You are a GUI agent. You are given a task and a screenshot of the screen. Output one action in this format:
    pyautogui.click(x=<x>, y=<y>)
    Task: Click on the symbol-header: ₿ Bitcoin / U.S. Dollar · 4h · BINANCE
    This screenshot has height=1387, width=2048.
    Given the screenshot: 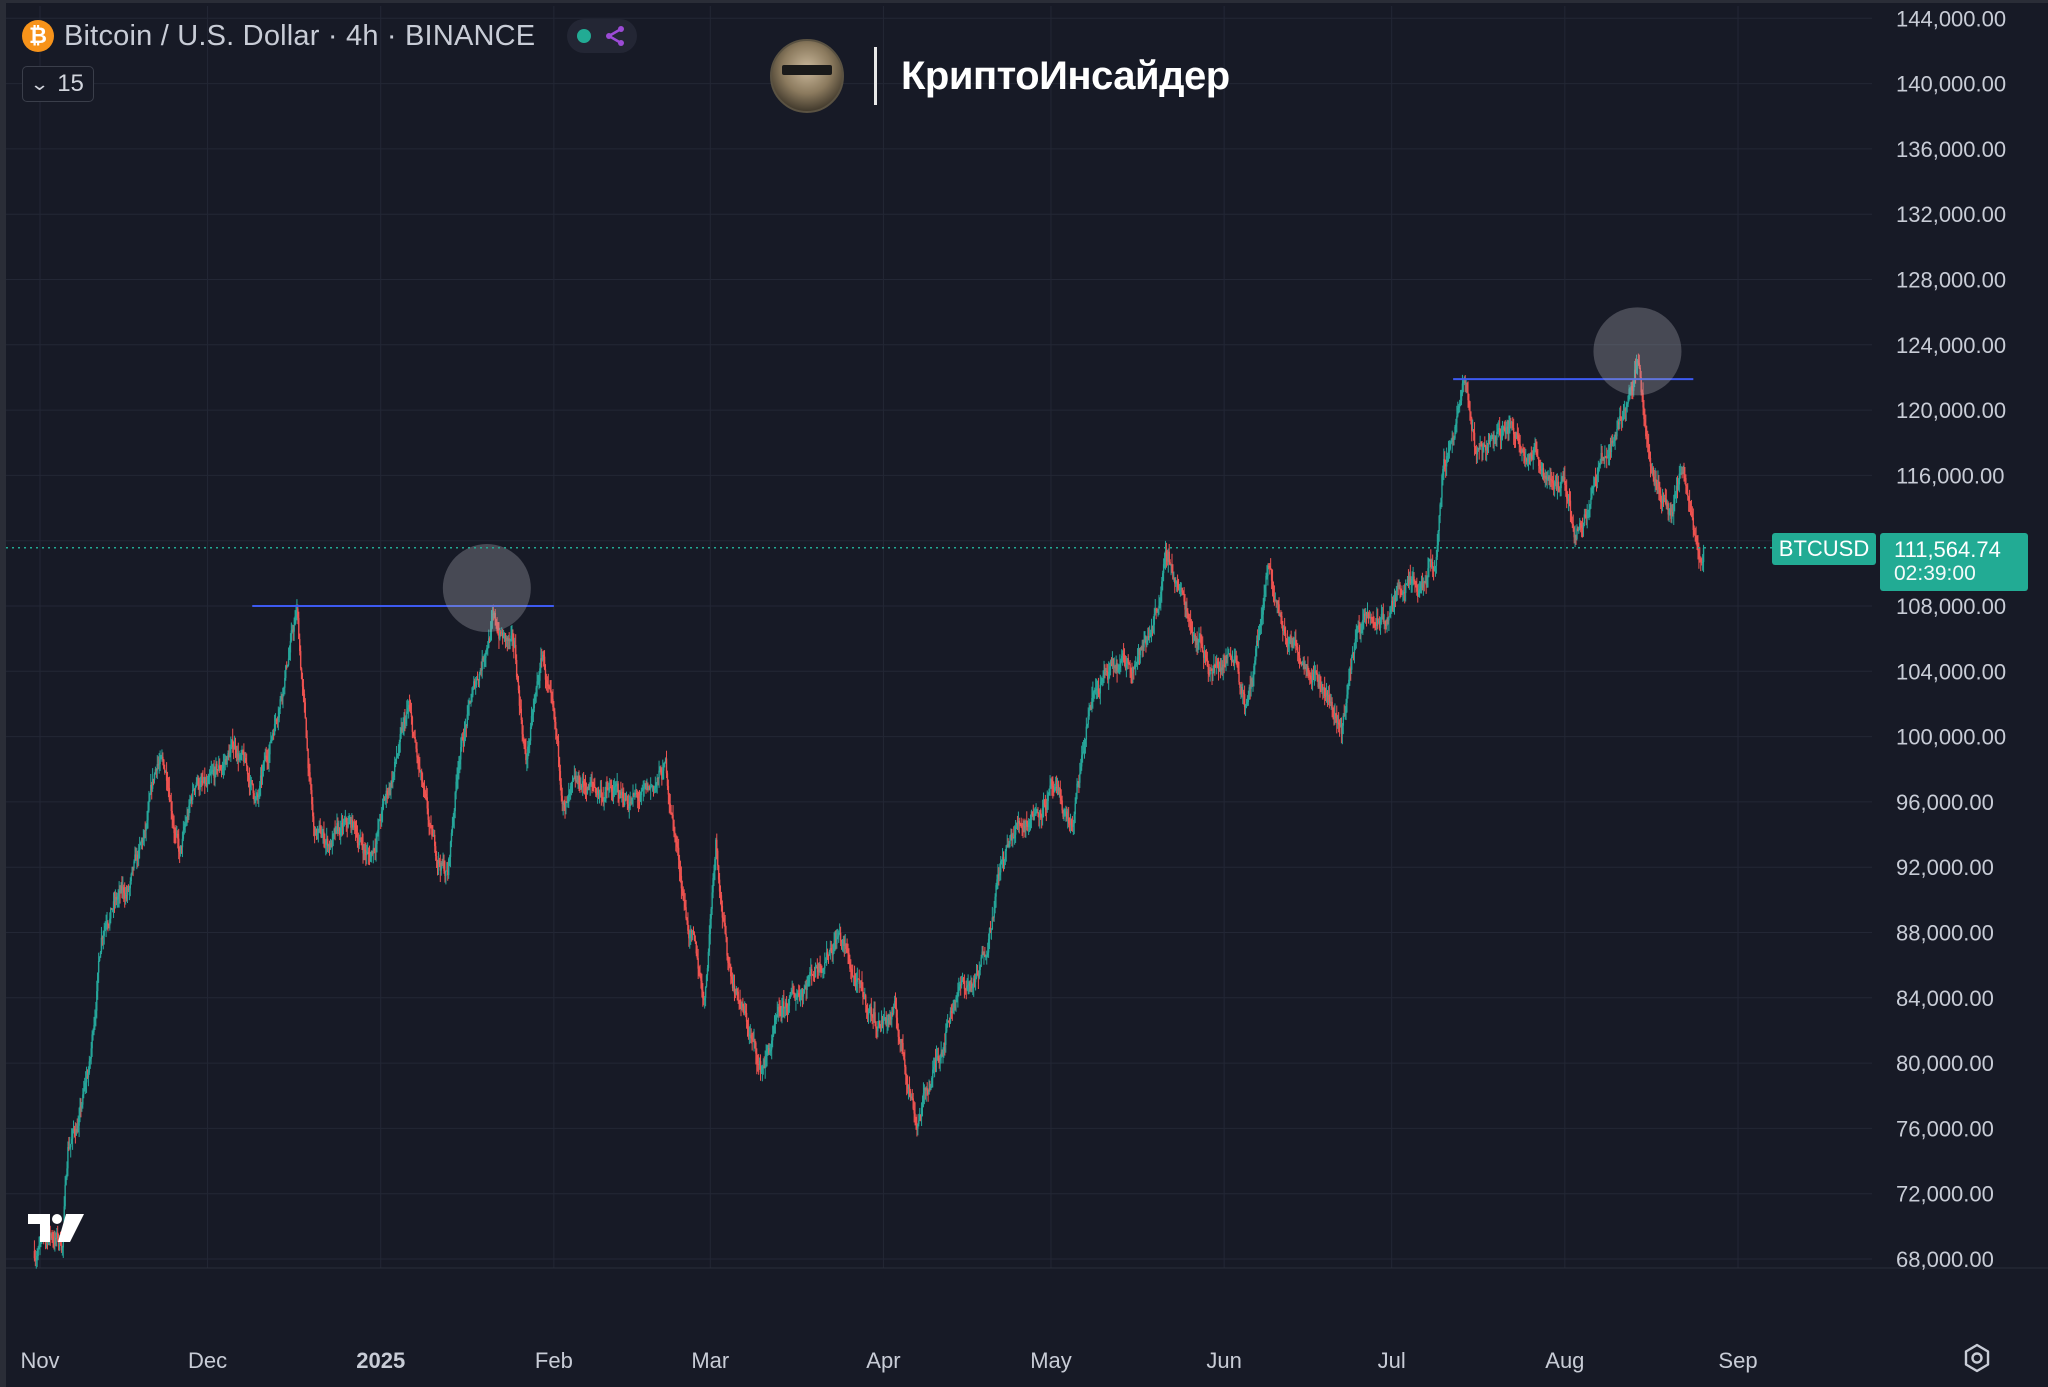 What is the action you would take?
    pyautogui.click(x=330, y=36)
    